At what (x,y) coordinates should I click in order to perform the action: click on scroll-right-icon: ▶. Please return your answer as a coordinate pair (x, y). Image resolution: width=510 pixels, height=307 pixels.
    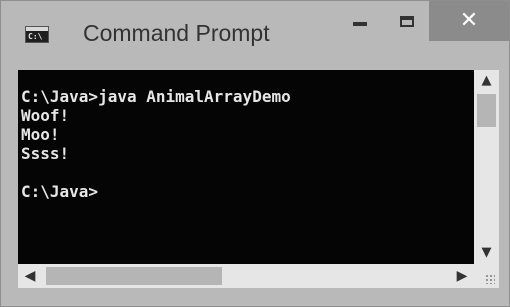
    Looking at the image, I should click on (462, 276).